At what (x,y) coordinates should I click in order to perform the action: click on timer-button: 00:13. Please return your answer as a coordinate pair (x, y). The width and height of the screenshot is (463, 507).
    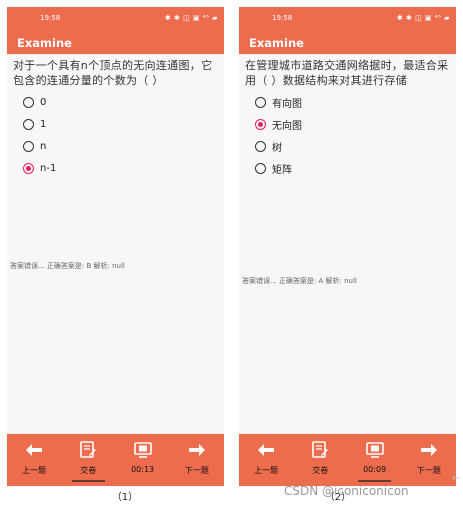
    Looking at the image, I should click on (143, 460).